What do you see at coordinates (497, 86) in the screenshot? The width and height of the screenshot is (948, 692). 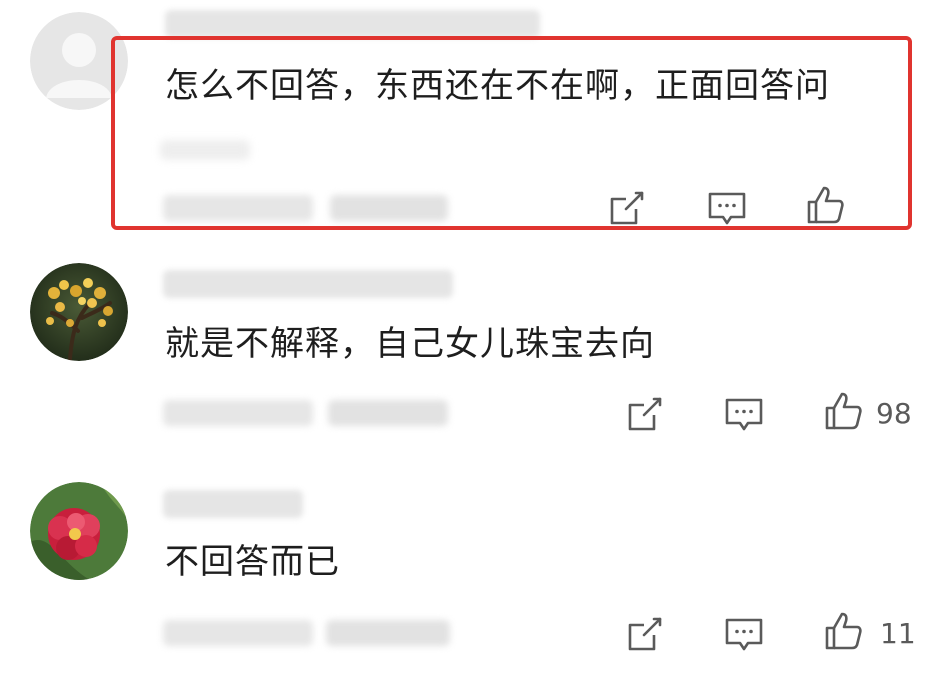 I see `comment-text: 怎么不回答，东西还在不在啊，正面回答问` at bounding box center [497, 86].